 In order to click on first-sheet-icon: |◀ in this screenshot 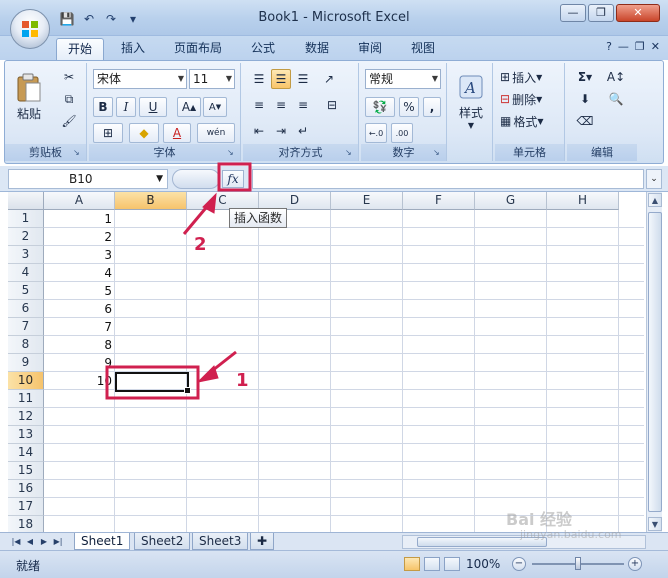, I will do `click(16, 542)`.